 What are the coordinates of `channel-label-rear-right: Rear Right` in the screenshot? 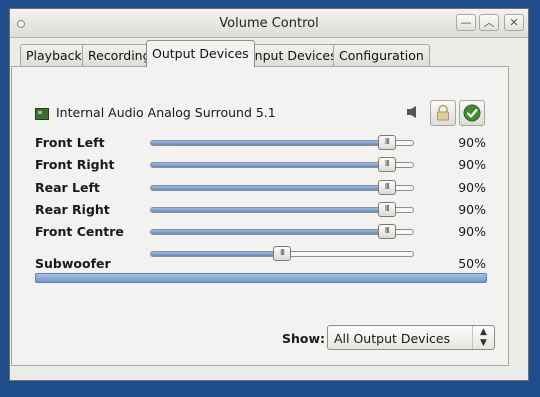 It's located at (72, 209).